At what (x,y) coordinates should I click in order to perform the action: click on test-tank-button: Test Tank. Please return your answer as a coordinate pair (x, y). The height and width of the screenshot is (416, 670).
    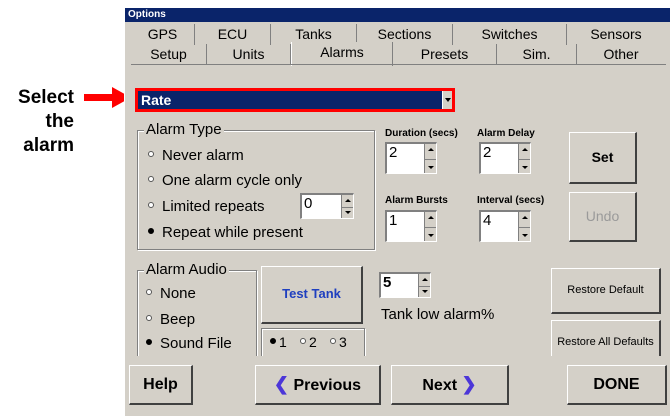
    Looking at the image, I should click on (312, 295).